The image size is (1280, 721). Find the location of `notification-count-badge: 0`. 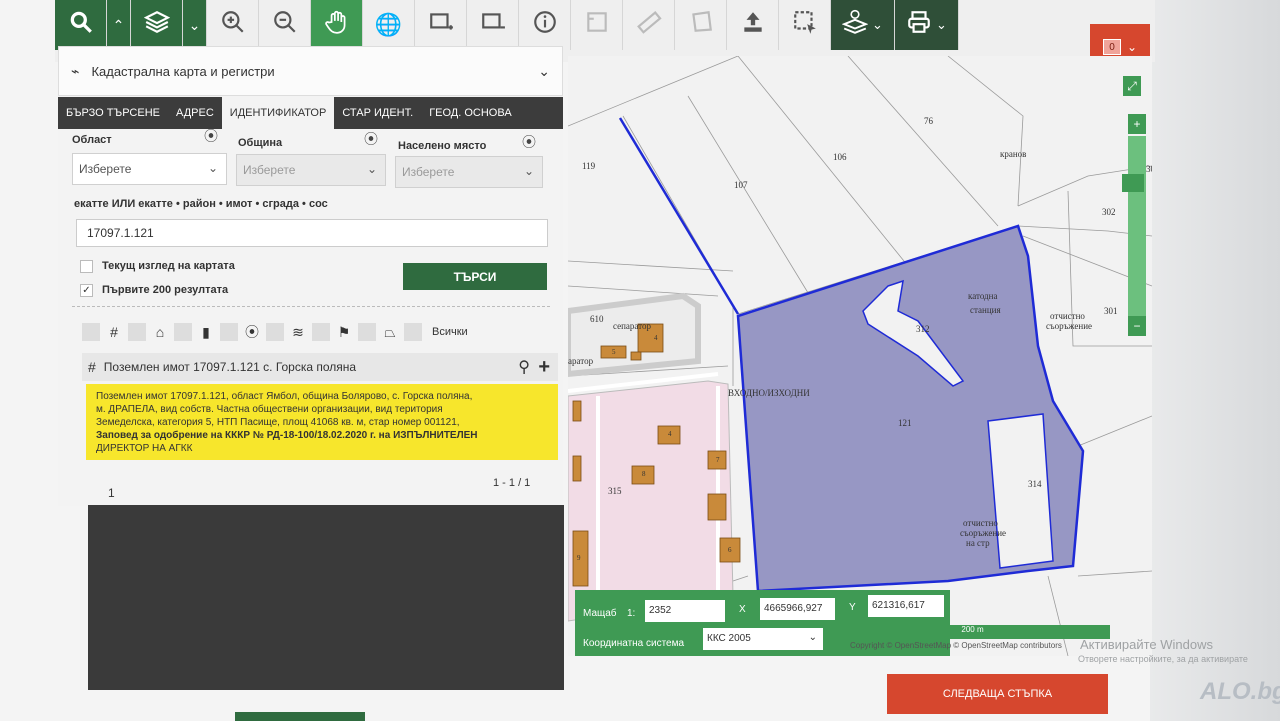

notification-count-badge: 0 is located at coordinates (1111, 47).